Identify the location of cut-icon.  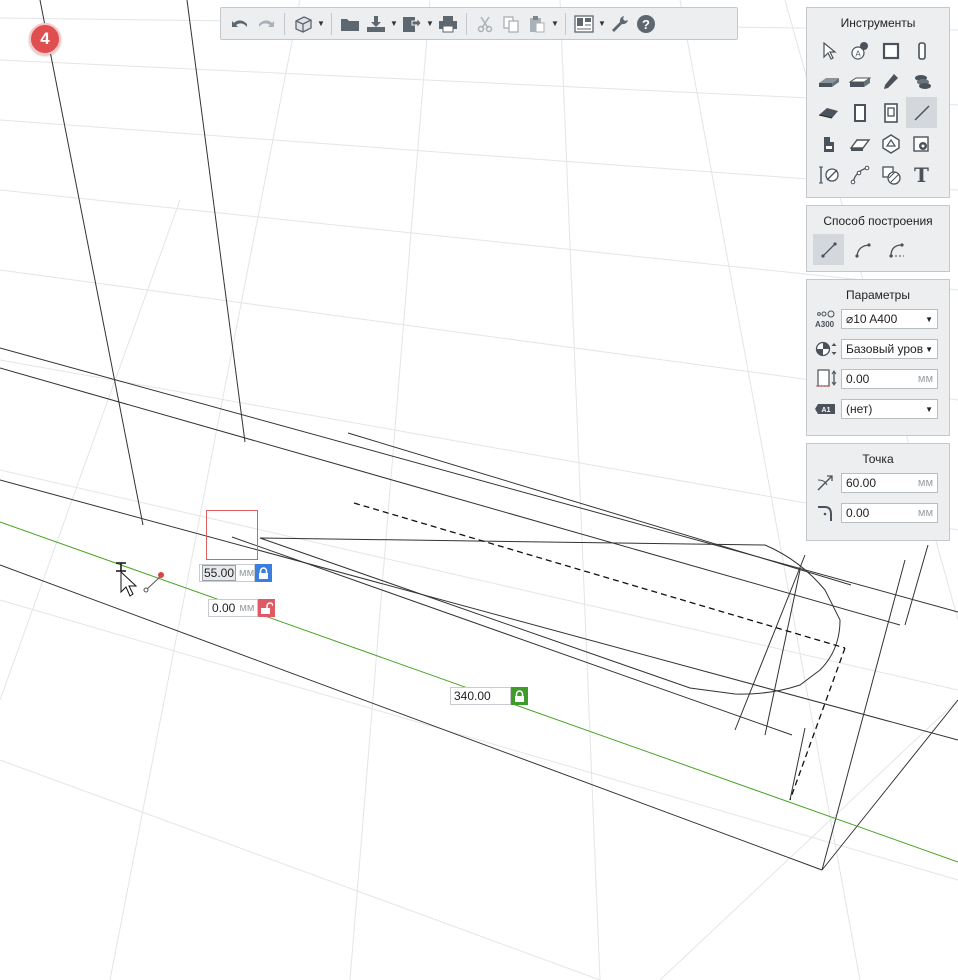
(485, 24).